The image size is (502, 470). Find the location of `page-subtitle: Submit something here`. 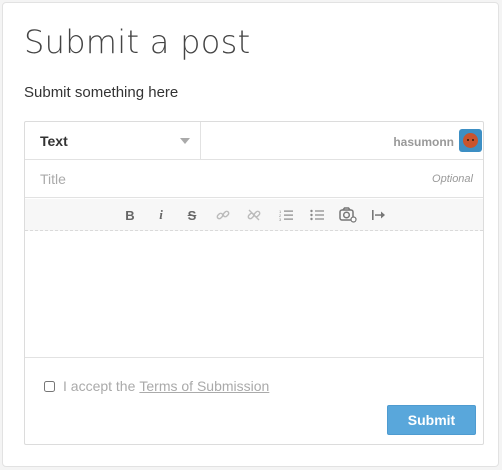

page-subtitle: Submit something here is located at coordinates (101, 92).